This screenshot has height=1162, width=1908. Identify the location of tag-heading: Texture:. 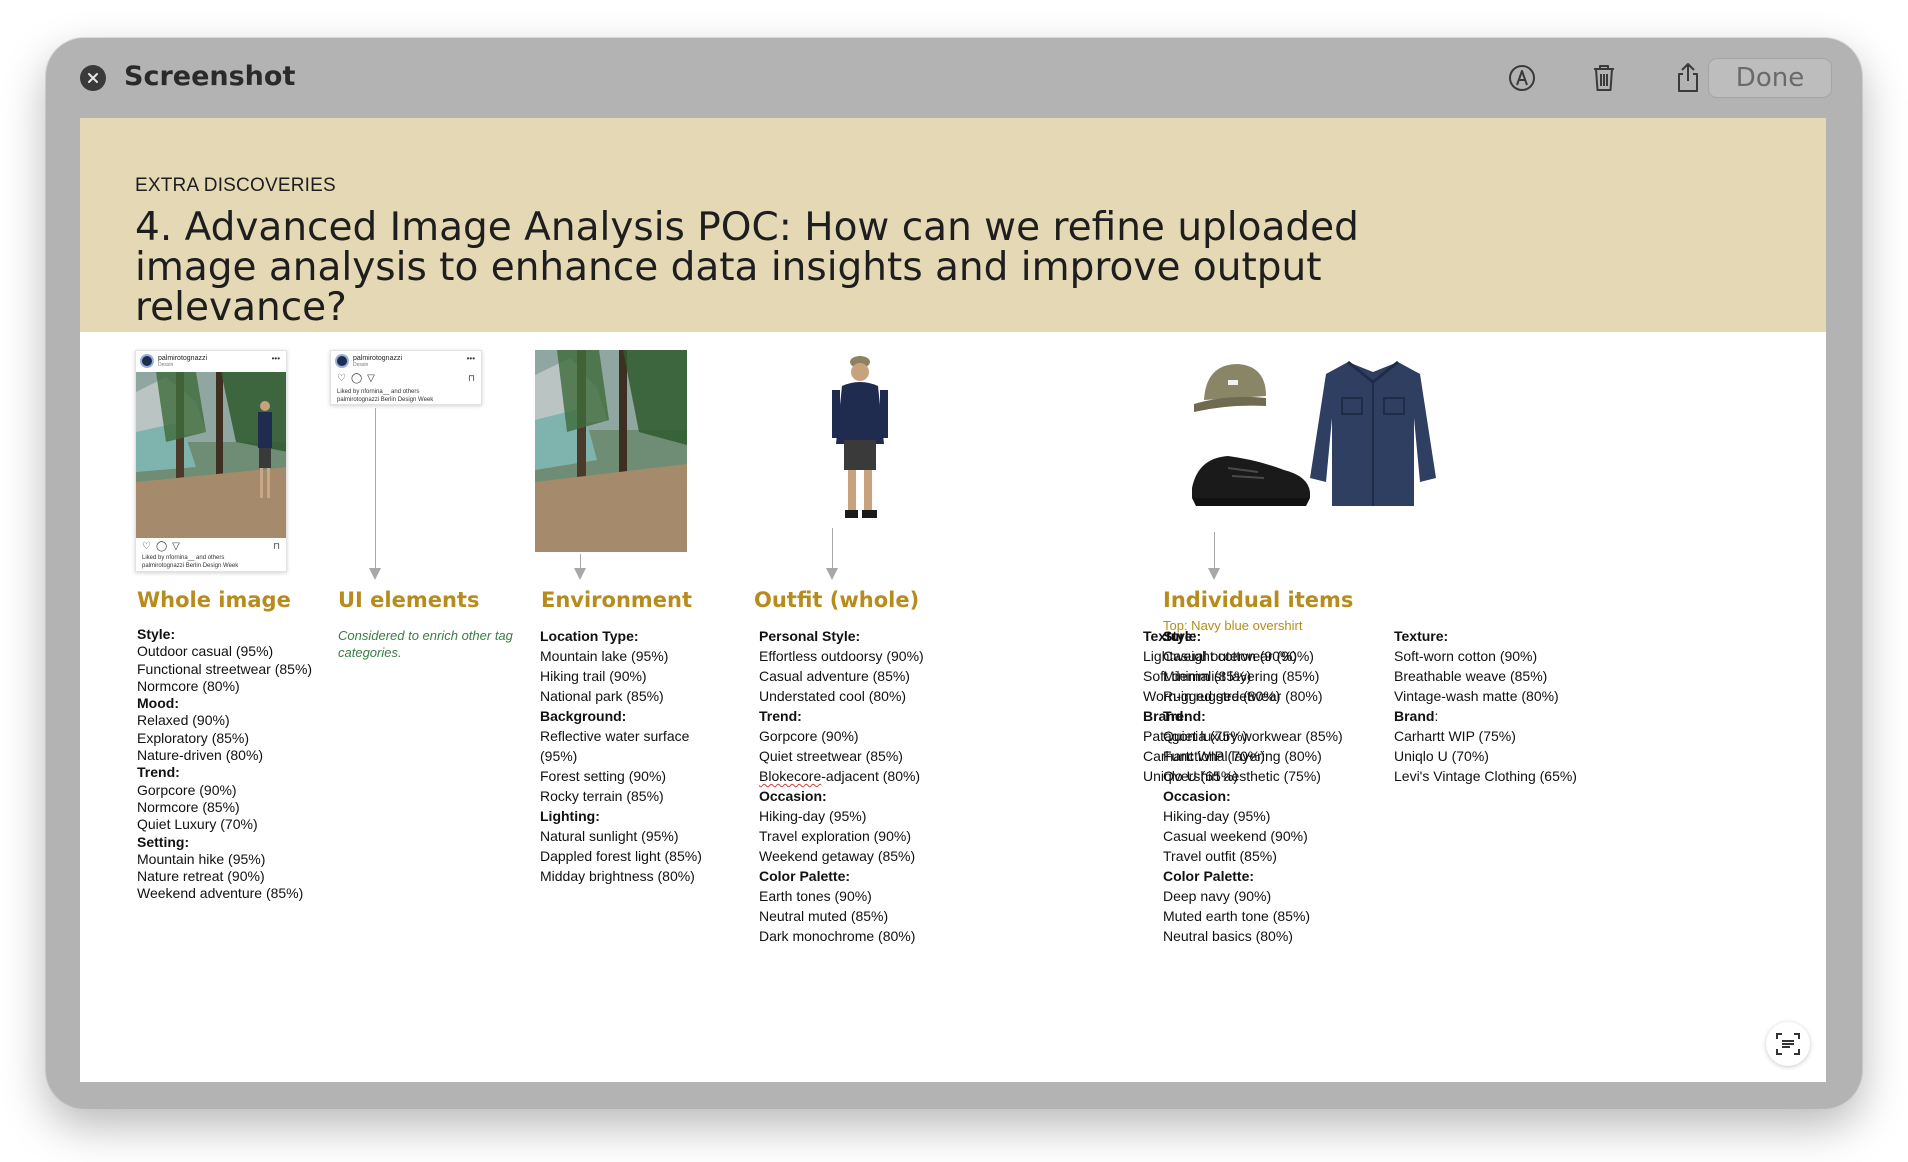
(1421, 636).